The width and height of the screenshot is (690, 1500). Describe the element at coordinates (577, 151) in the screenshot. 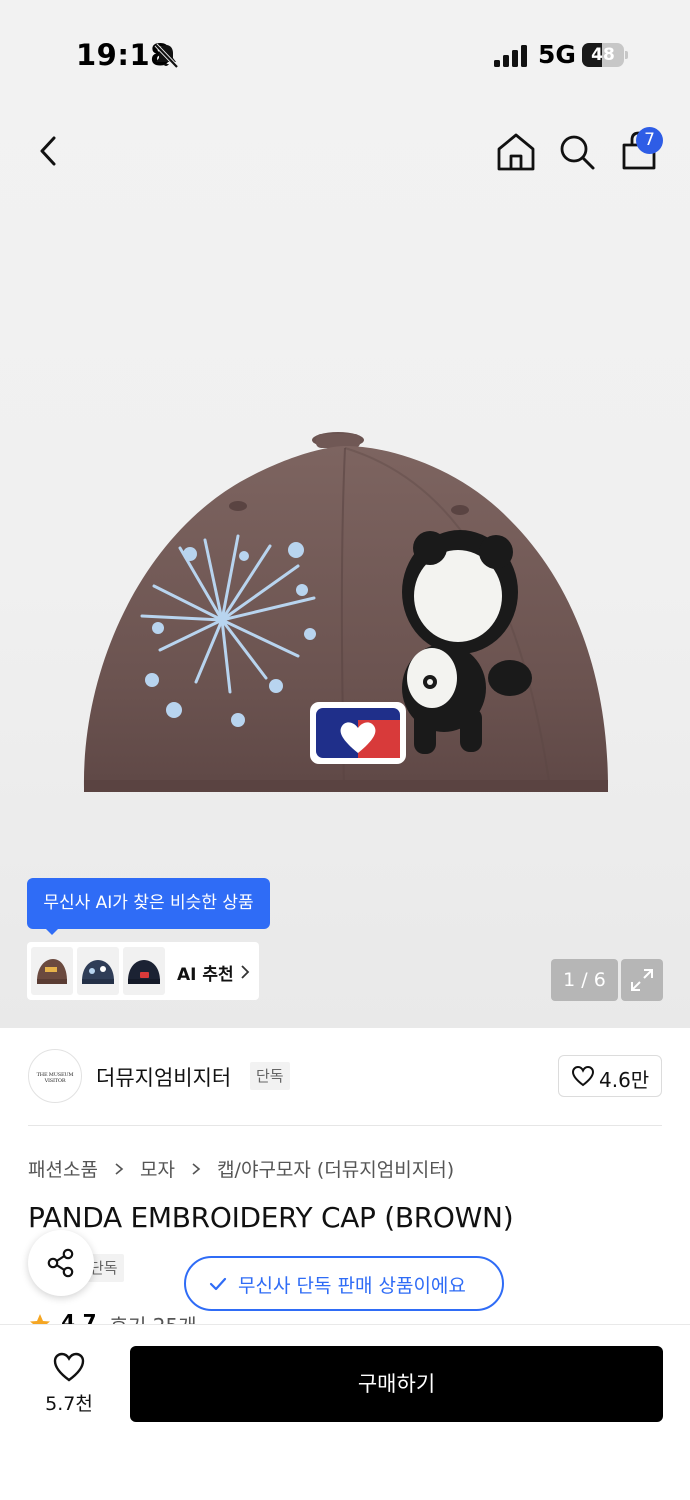

I see `search-icon` at that location.